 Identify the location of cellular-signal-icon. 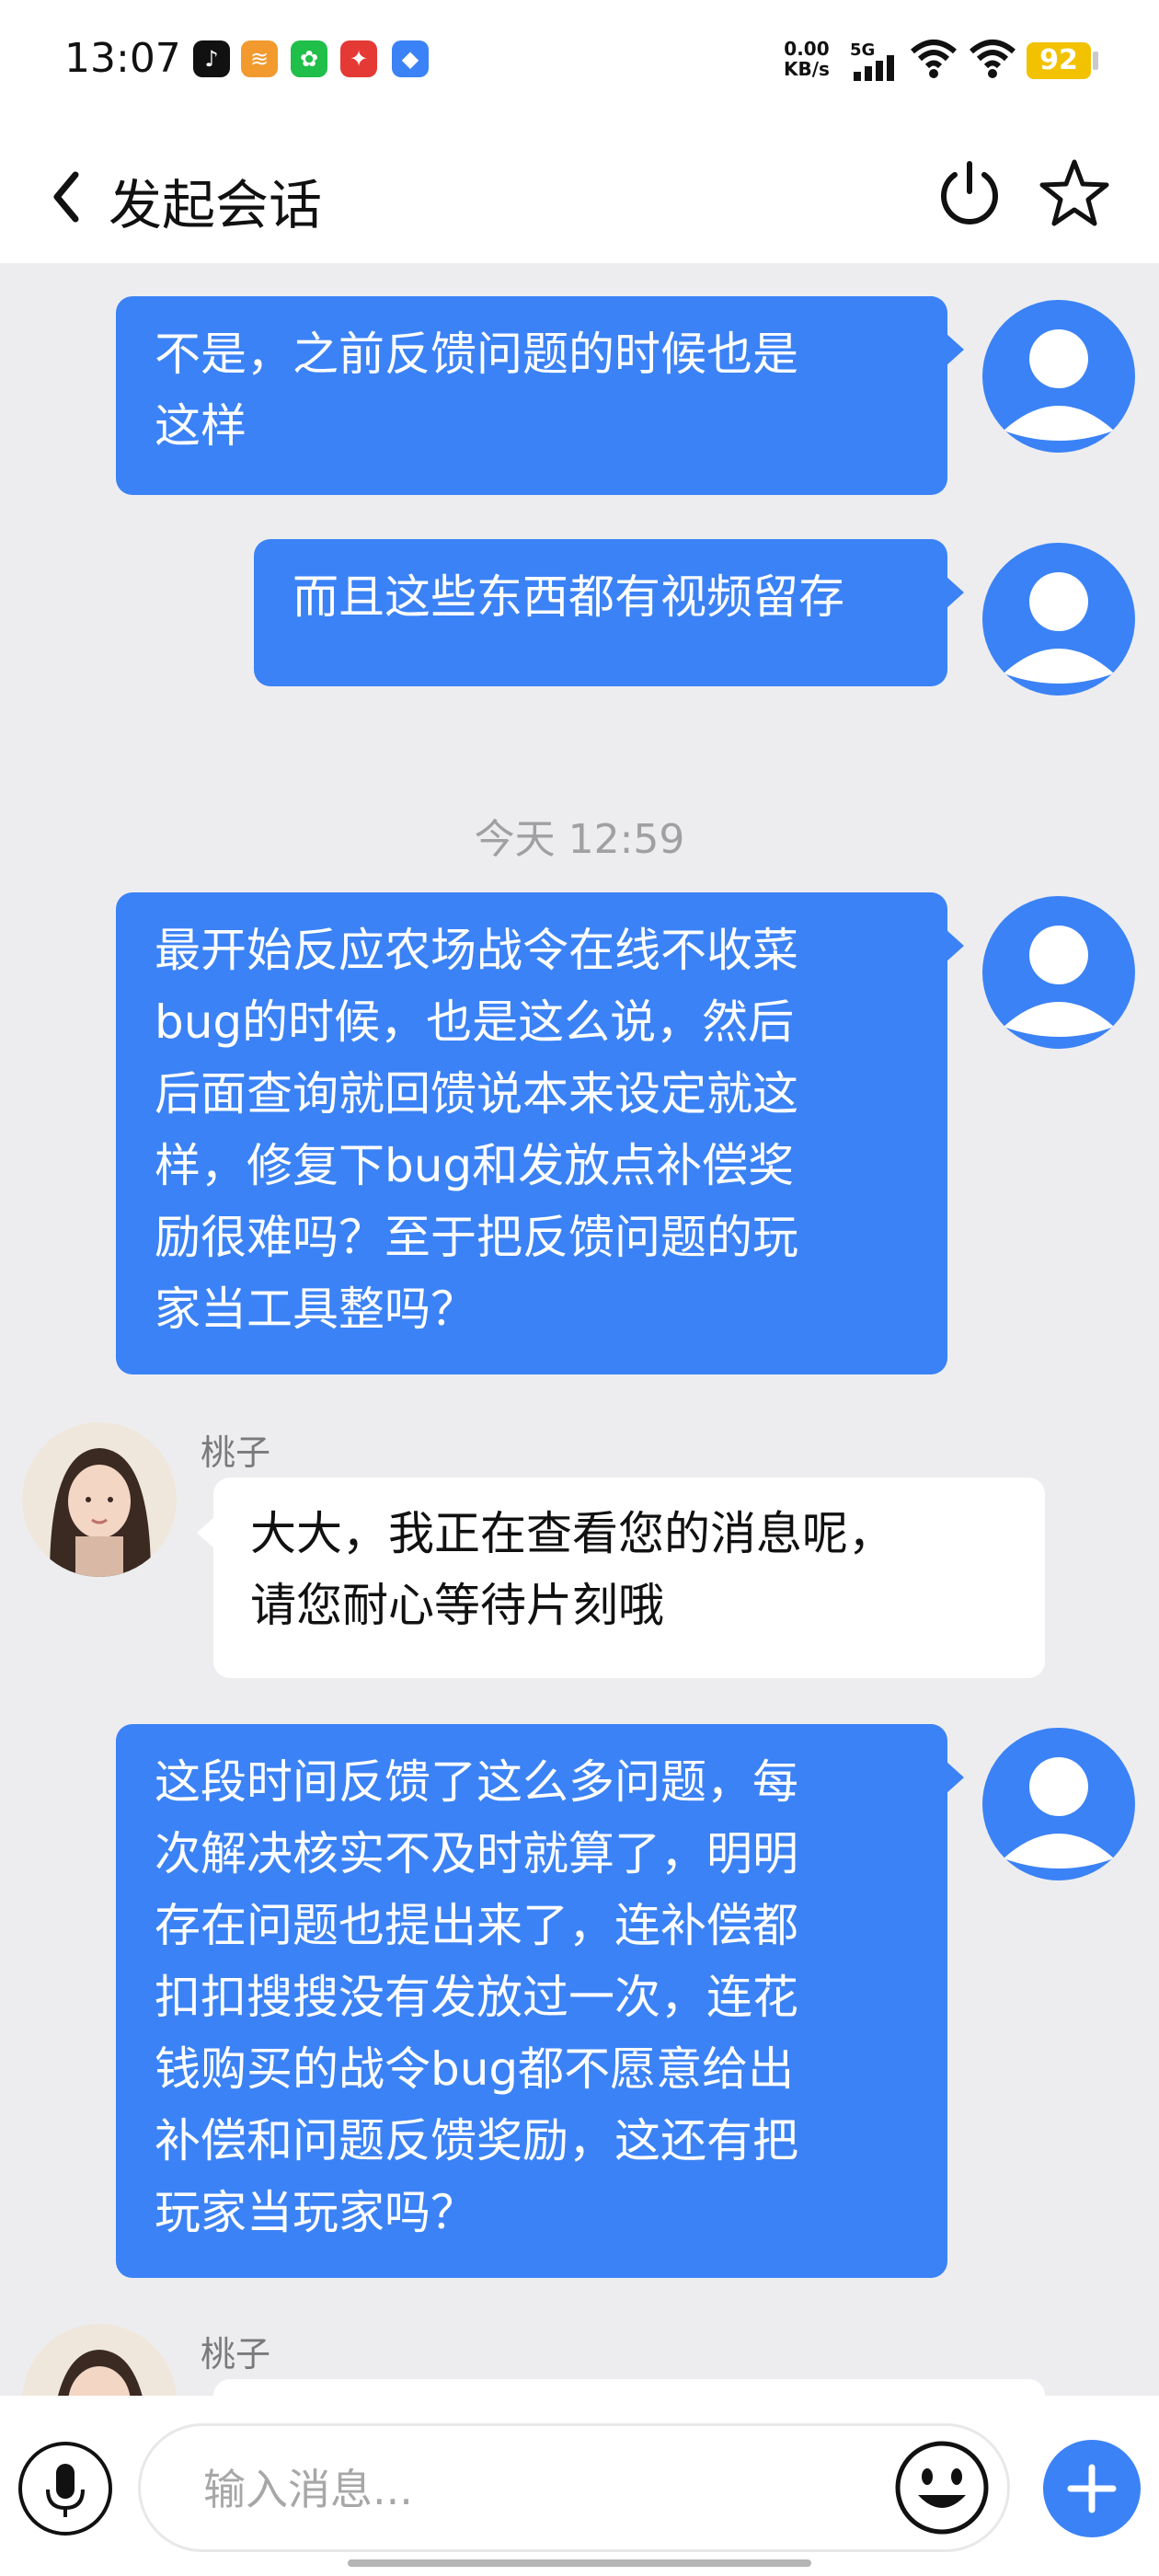
(874, 68).